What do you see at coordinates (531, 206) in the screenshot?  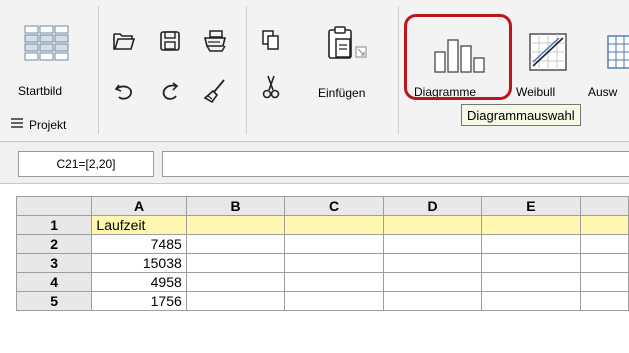 I see `column-header-e: E` at bounding box center [531, 206].